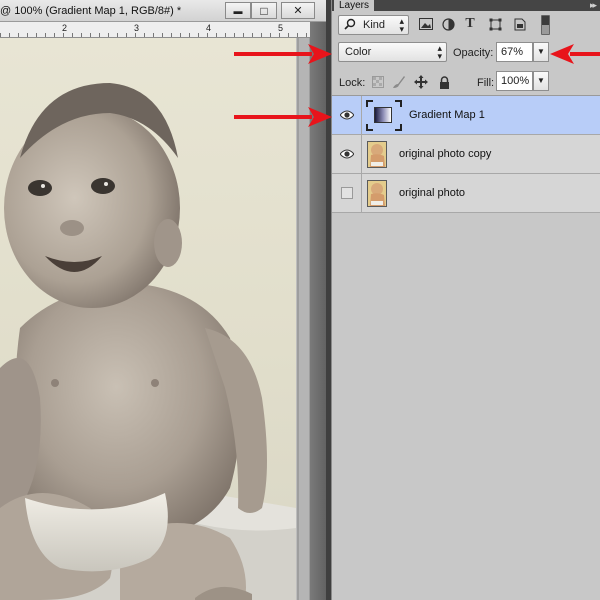 The image size is (600, 600). Describe the element at coordinates (399, 82) in the screenshot. I see `lock-image-pixels-icon` at that location.